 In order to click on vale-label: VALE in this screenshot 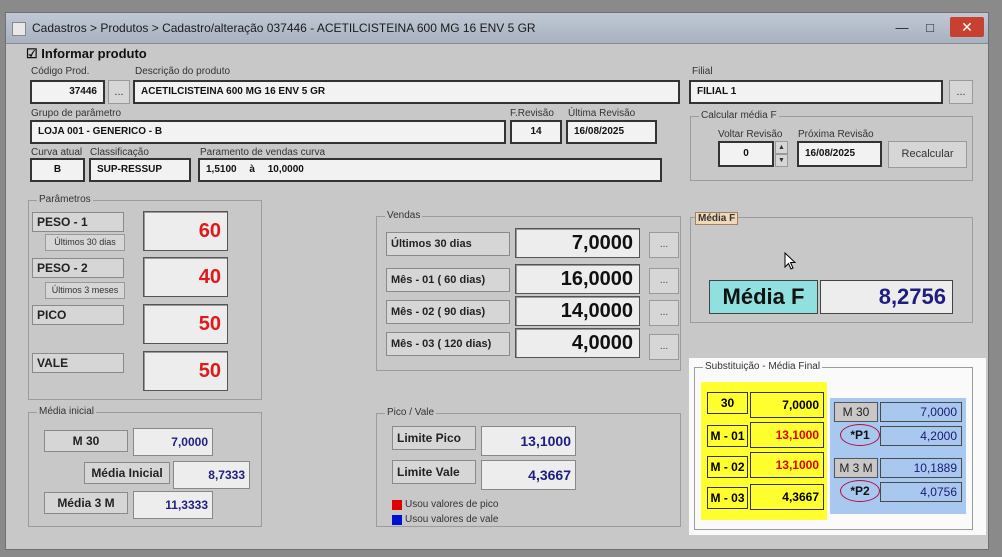, I will do `click(78, 363)`.